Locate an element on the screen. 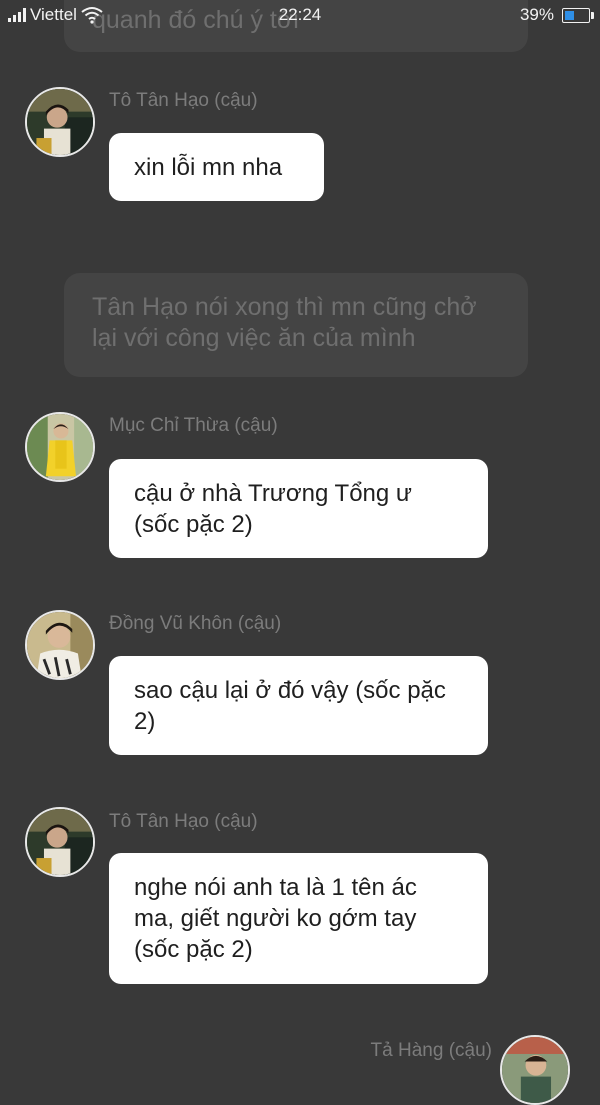  avatar-dong-vu-khon is located at coordinates (60, 645).